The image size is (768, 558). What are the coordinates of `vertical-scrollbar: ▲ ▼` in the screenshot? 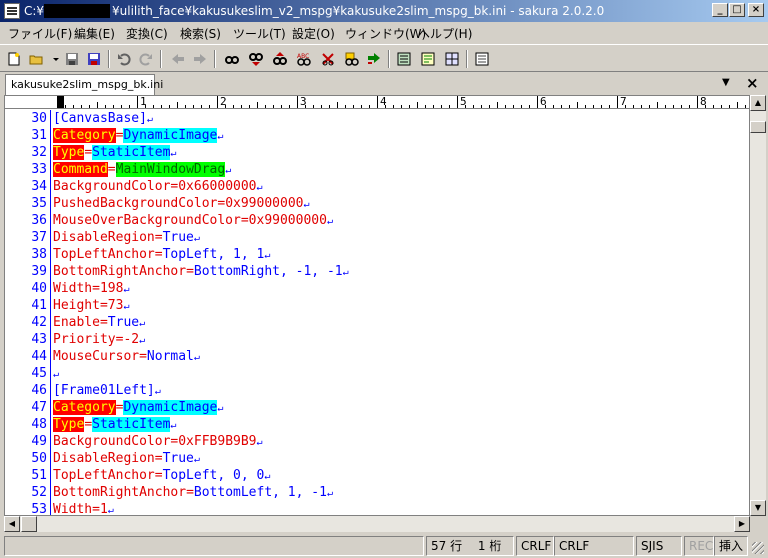 It's located at (758, 305).